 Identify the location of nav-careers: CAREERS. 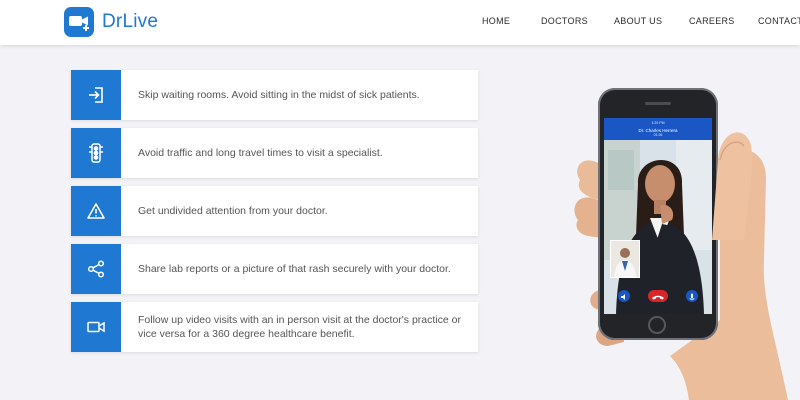
(712, 21).